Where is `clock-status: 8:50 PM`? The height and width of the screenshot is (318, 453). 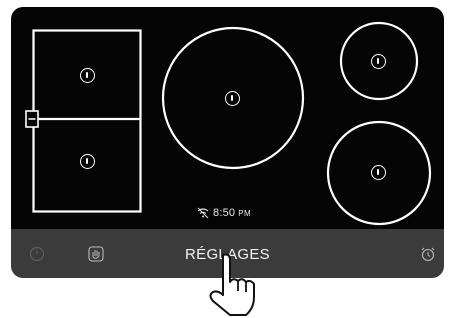
clock-status: 8:50 PM is located at coordinates (223, 213).